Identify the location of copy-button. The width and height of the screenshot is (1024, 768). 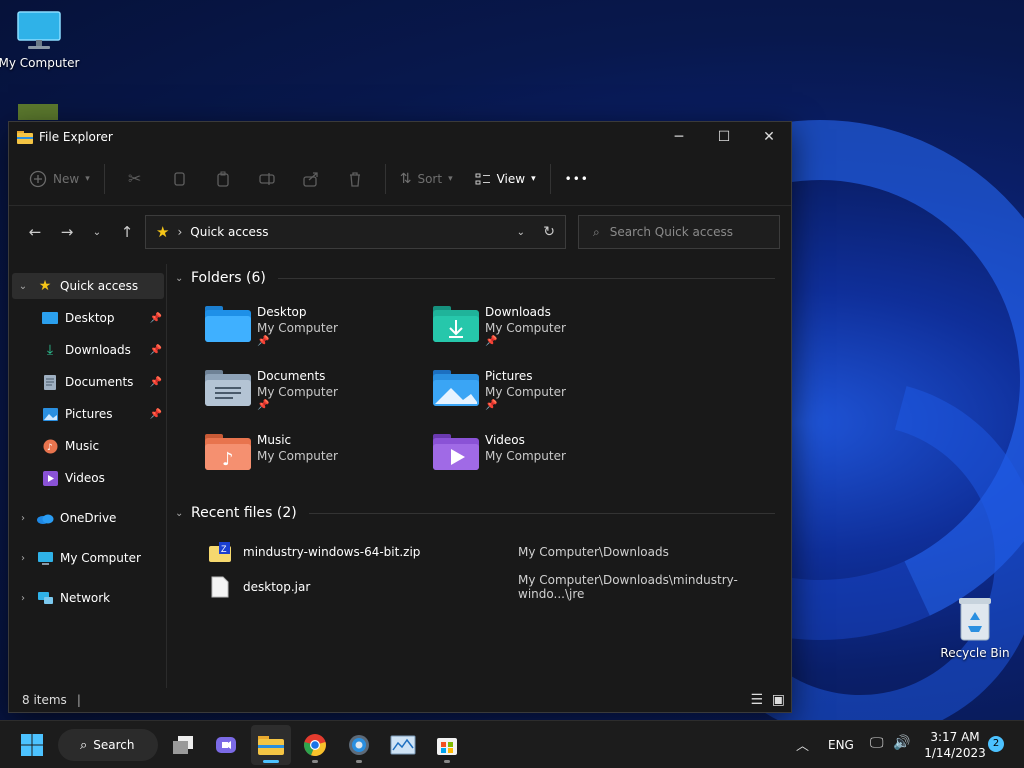
(179, 179).